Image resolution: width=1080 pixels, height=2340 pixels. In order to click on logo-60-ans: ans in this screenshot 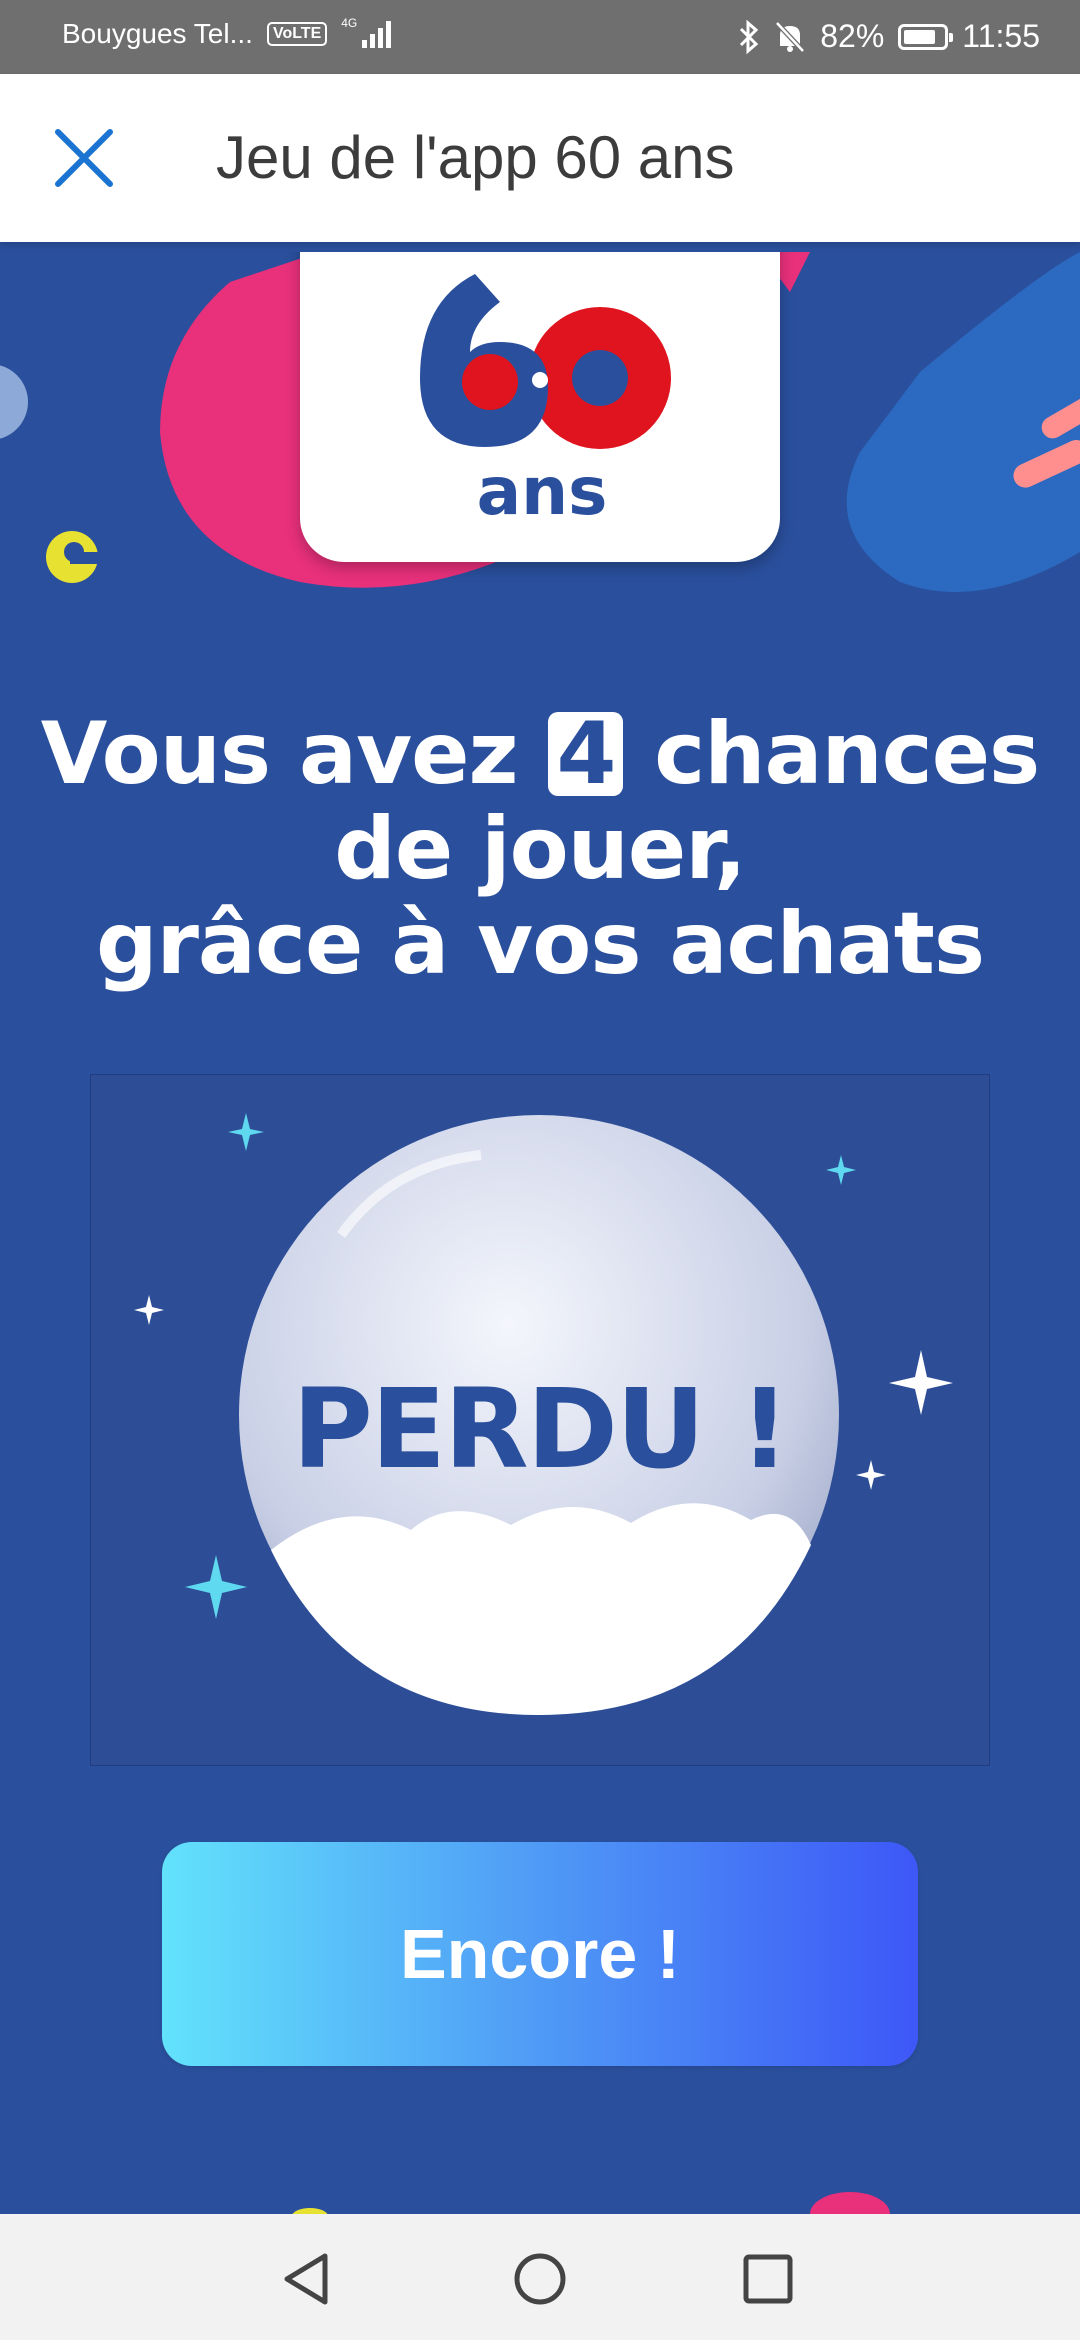, I will do `click(540, 407)`.